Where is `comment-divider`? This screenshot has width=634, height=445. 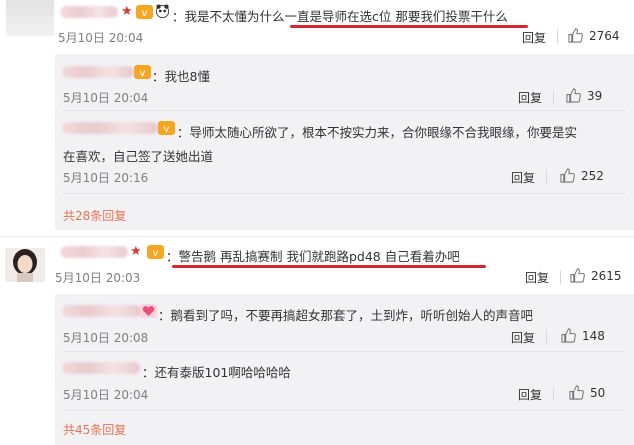 comment-divider is located at coordinates (317, 236).